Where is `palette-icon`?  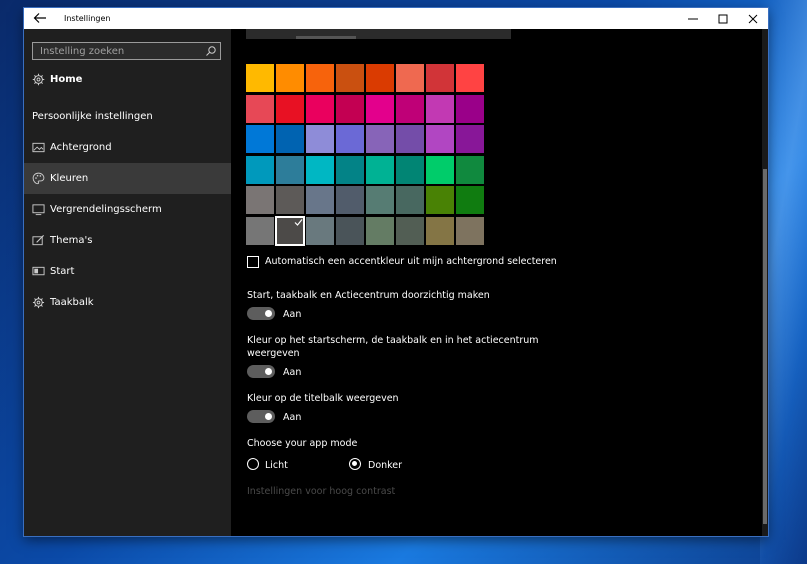
palette-icon is located at coordinates (38, 178).